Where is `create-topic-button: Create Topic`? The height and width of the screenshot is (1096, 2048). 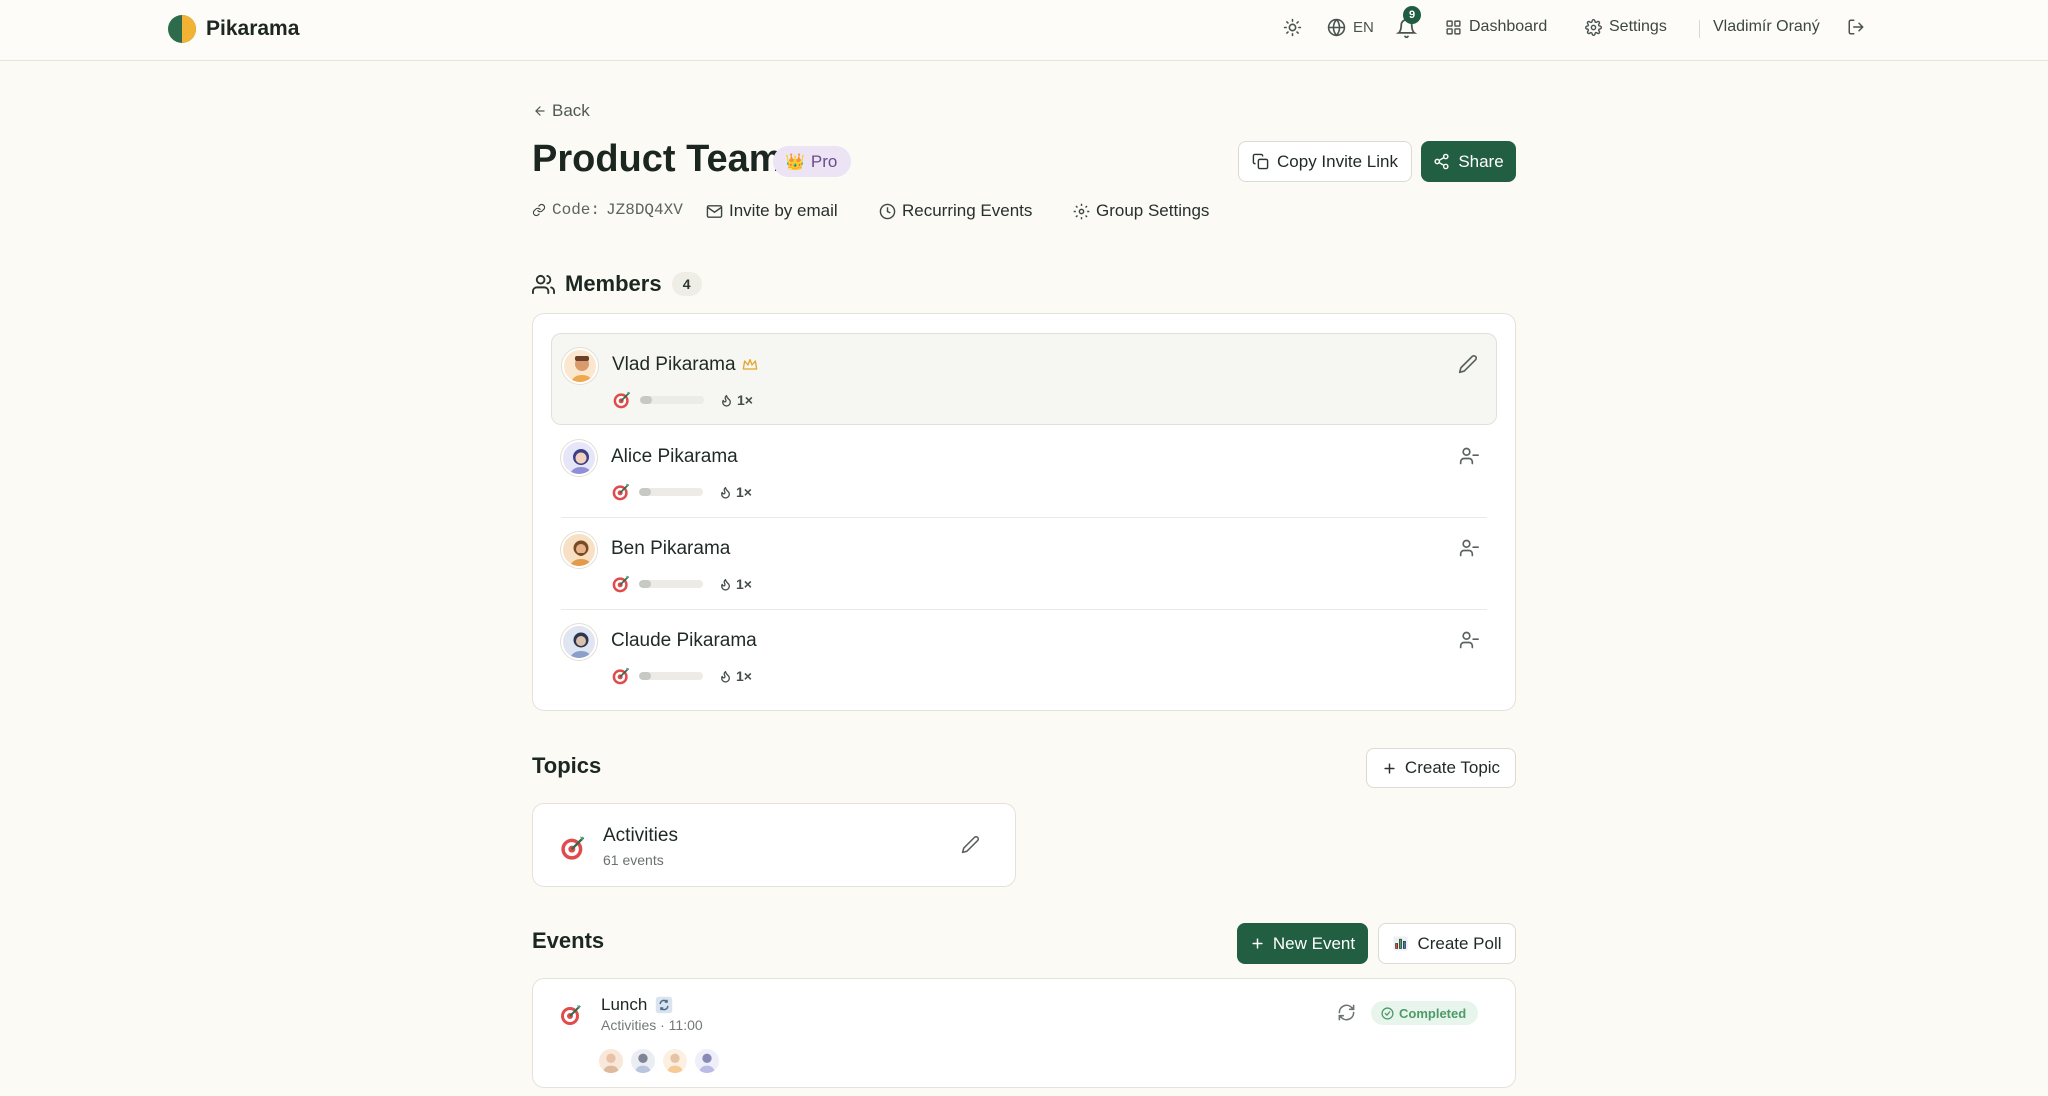 create-topic-button: Create Topic is located at coordinates (1441, 768).